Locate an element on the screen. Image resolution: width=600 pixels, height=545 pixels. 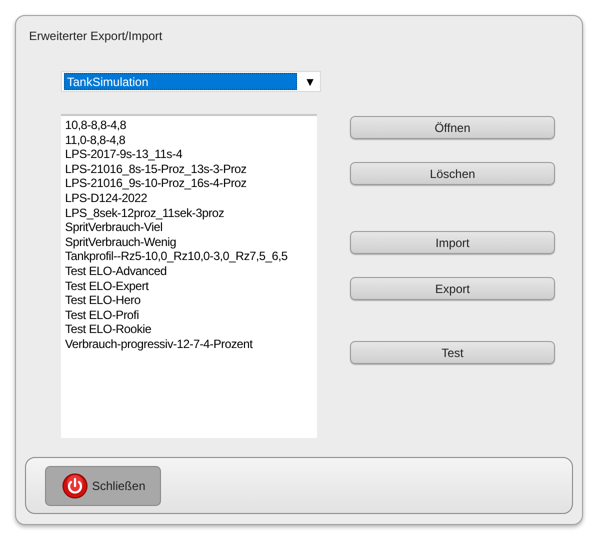
action-button: Test is located at coordinates (452, 352).